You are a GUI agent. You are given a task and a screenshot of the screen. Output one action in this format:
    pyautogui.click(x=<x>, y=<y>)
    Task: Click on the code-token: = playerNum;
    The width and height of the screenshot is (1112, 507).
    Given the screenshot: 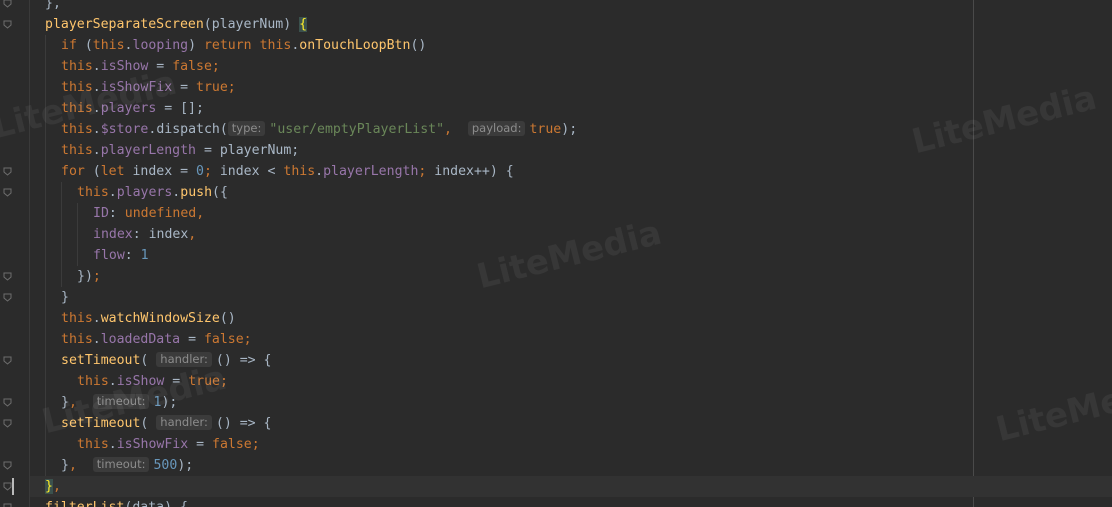 What is the action you would take?
    pyautogui.click(x=248, y=150)
    